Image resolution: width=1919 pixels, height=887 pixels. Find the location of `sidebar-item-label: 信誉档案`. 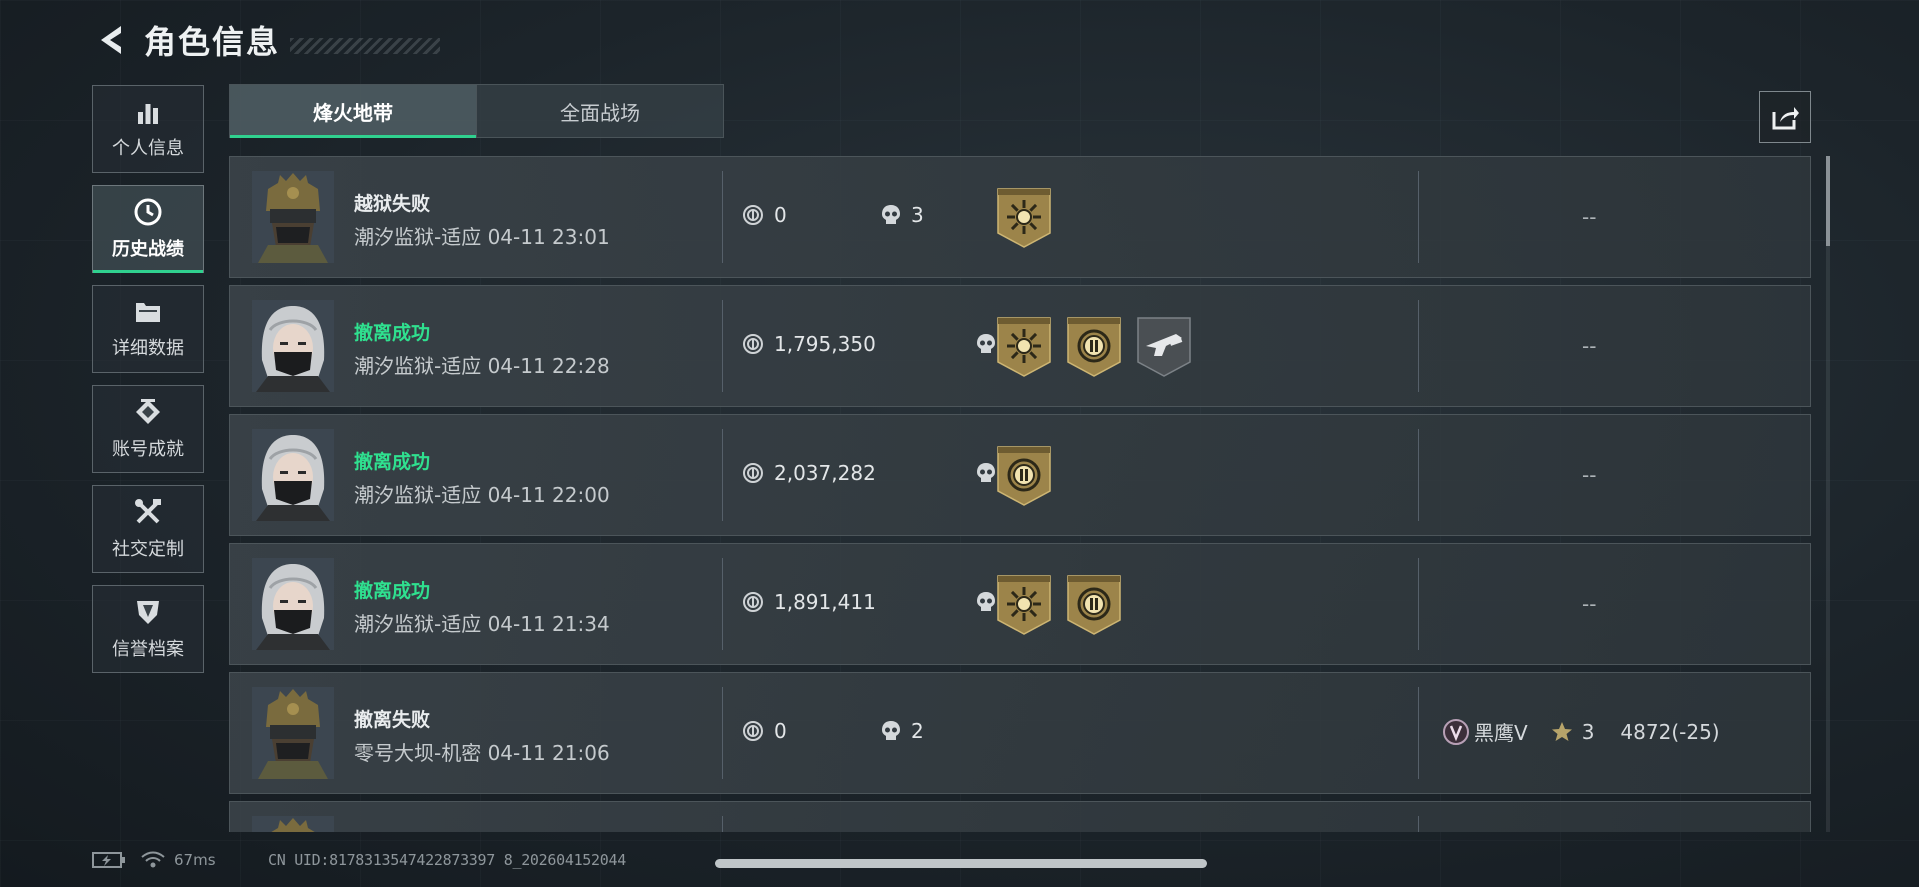

sidebar-item-label: 信誉档案 is located at coordinates (148, 649).